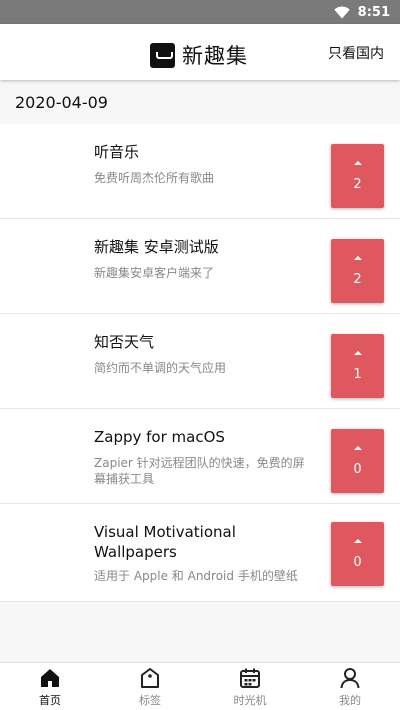 Image resolution: width=400 pixels, height=710 pixels. Describe the element at coordinates (350, 700) in the screenshot. I see `tab-label: 我的` at that location.